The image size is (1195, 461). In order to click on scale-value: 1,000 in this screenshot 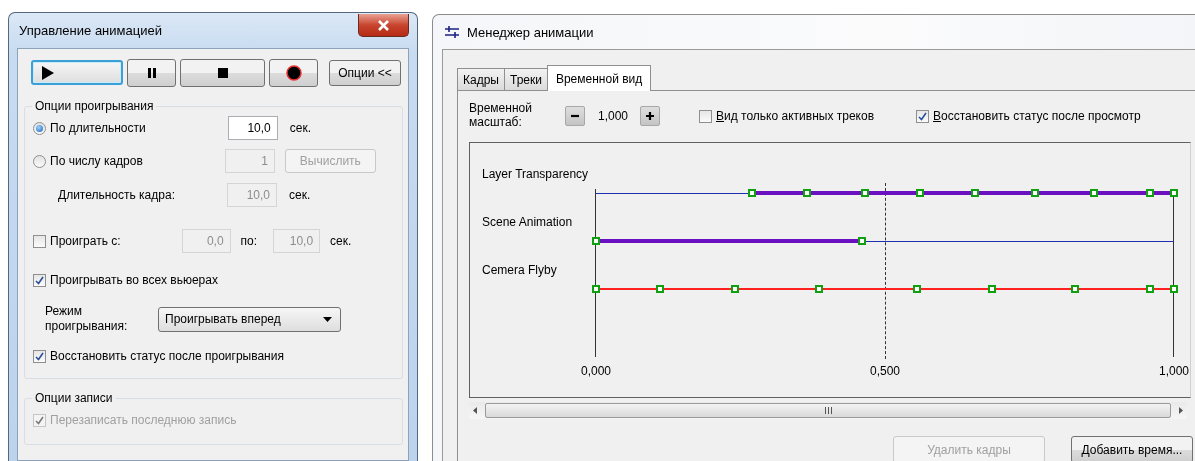, I will do `click(613, 116)`.